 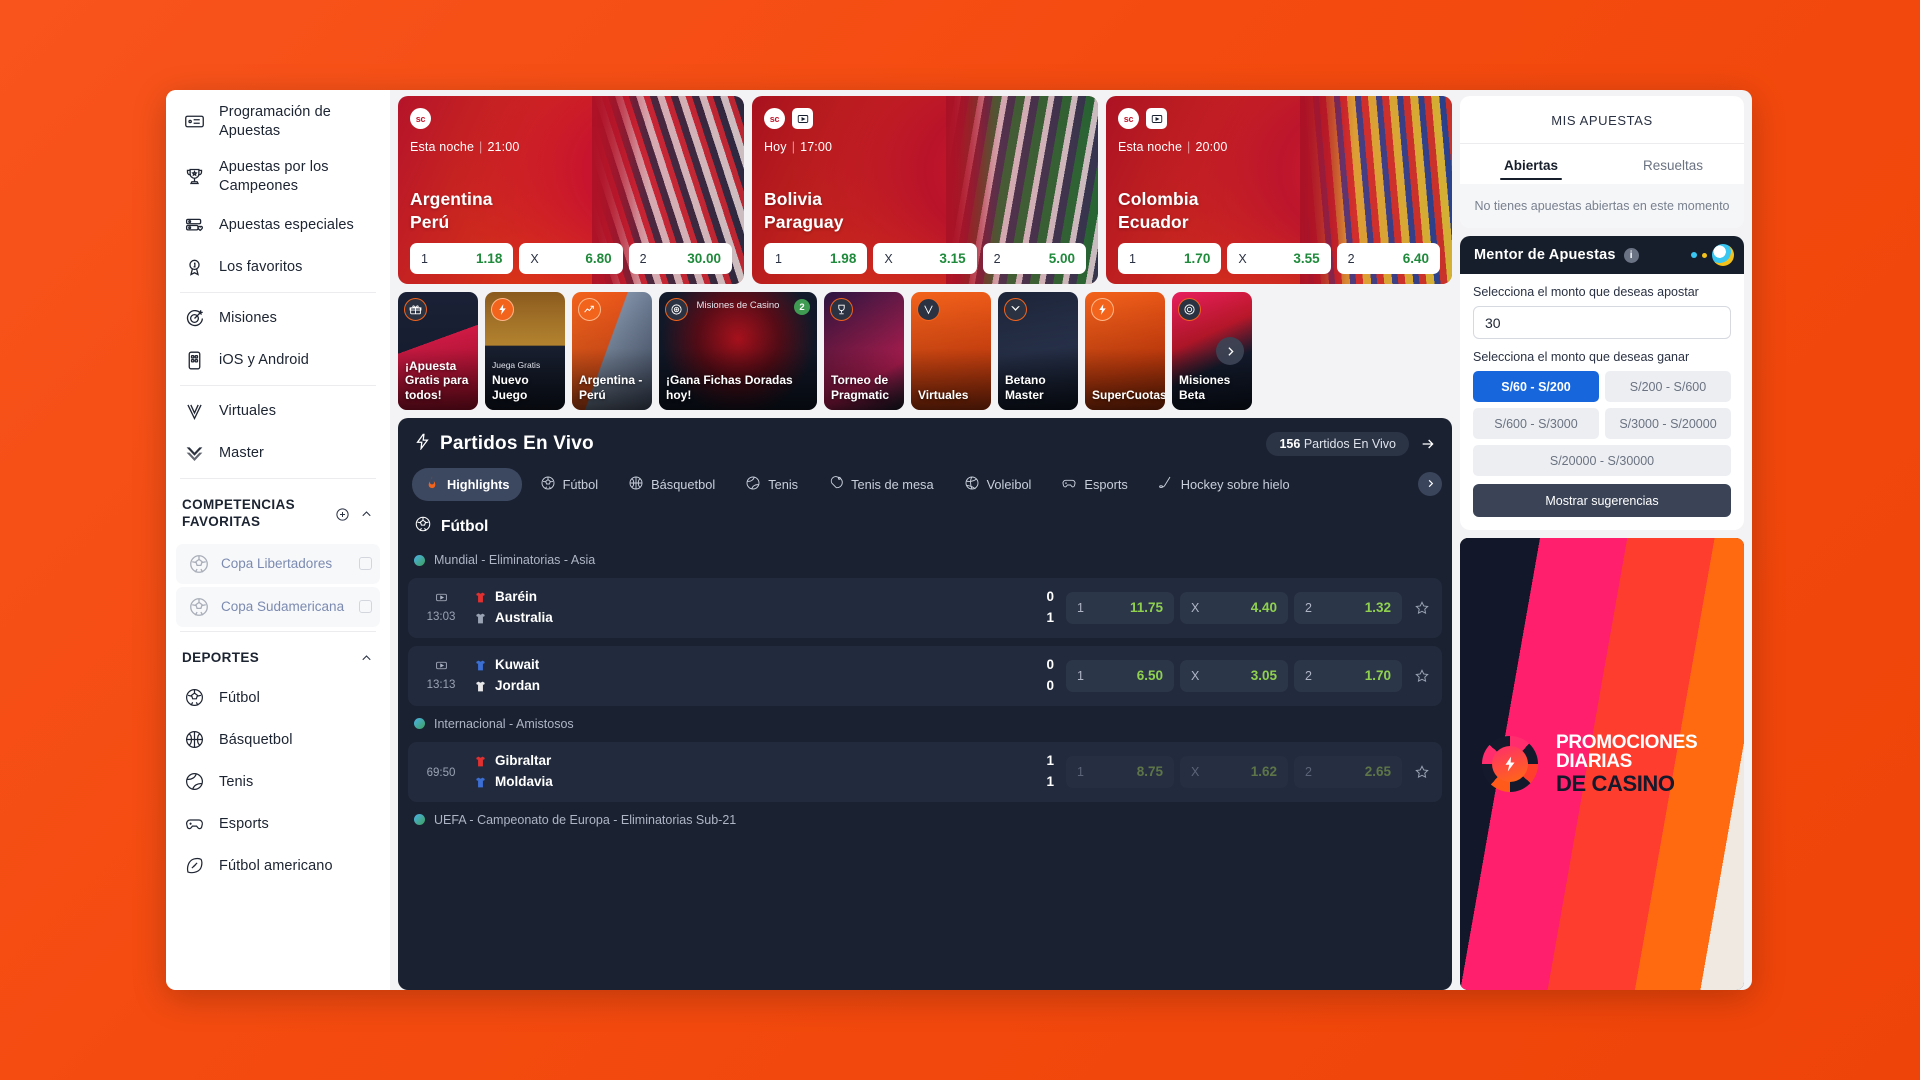 What do you see at coordinates (278, 656) in the screenshot?
I see `sports-section-header: DEPORTES` at bounding box center [278, 656].